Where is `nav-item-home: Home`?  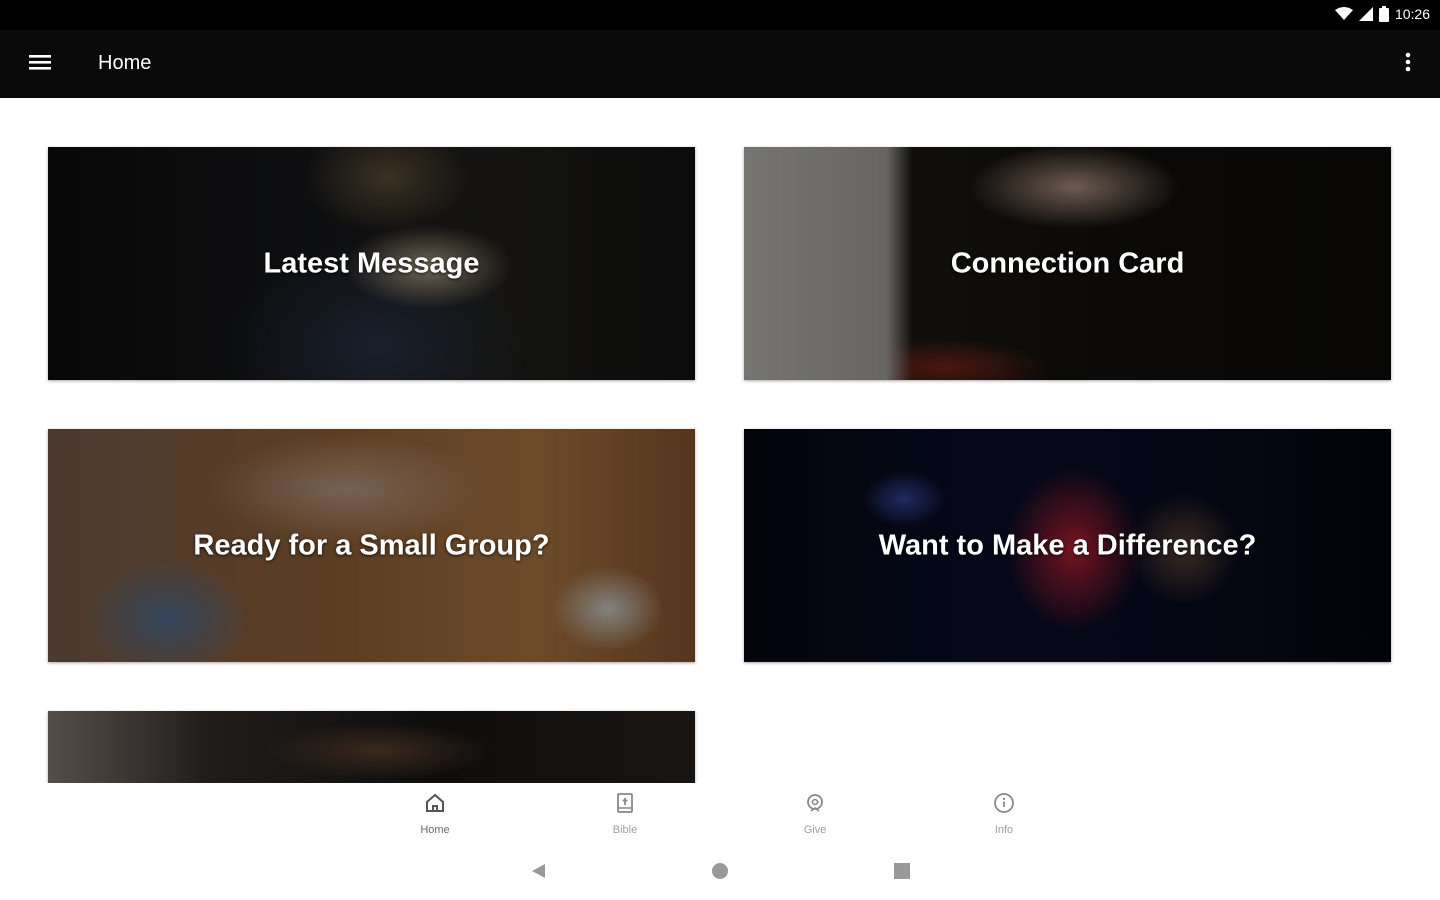 nav-item-home: Home is located at coordinates (435, 813).